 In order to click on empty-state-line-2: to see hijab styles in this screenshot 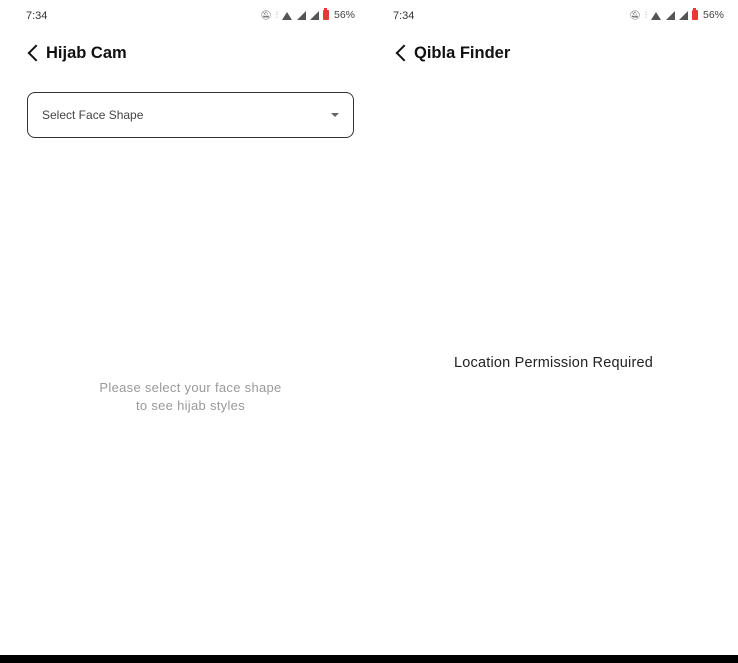, I will do `click(190, 405)`.